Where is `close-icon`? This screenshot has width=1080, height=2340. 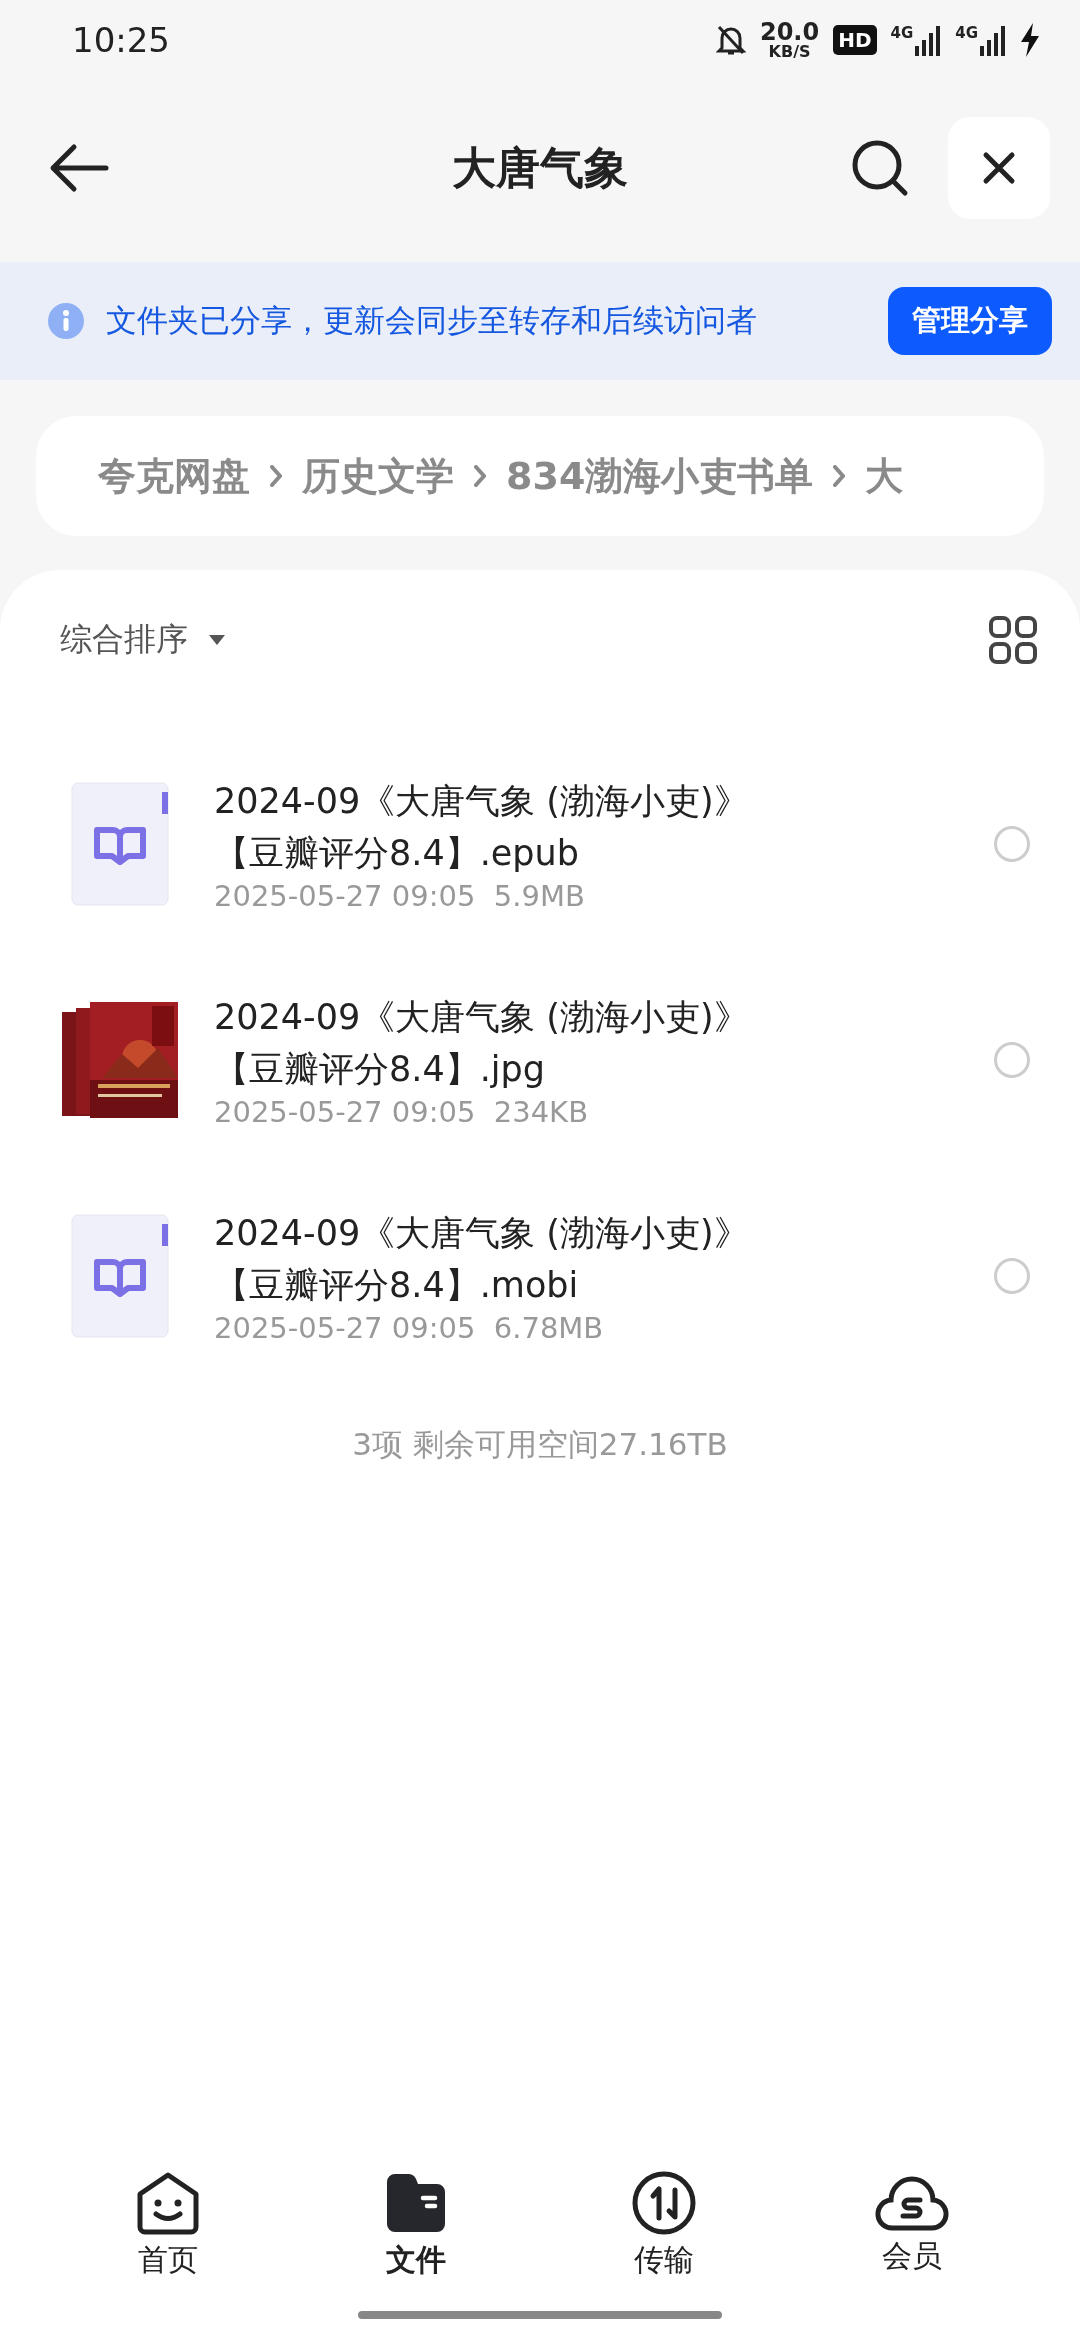
close-icon is located at coordinates (999, 168).